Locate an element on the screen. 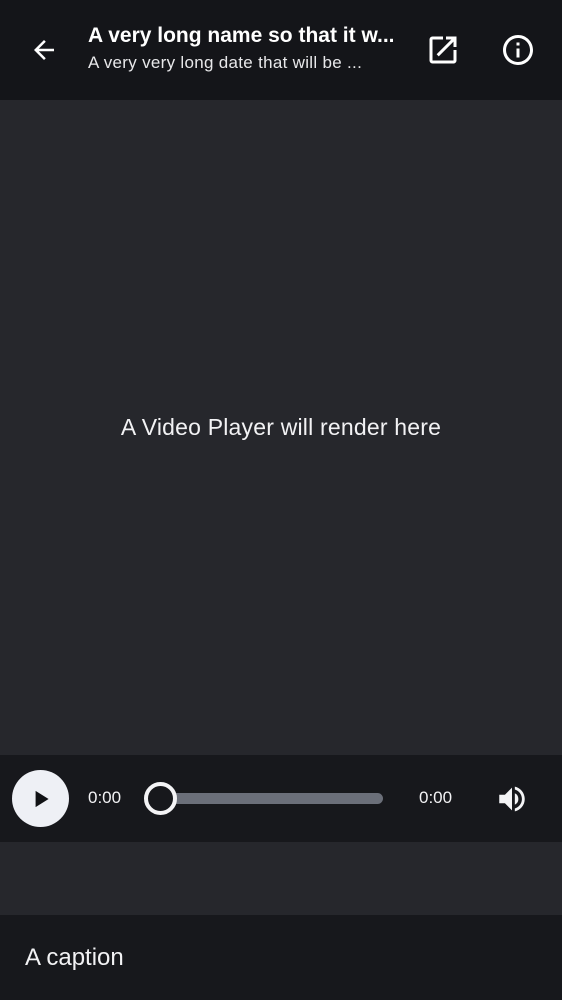 The height and width of the screenshot is (1000, 562). play-button is located at coordinates (40, 798).